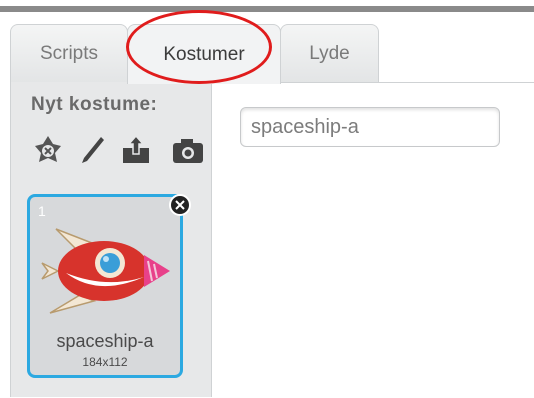 Image resolution: width=534 pixels, height=398 pixels. Describe the element at coordinates (105, 362) in the screenshot. I see `costume-size: 184x112` at that location.